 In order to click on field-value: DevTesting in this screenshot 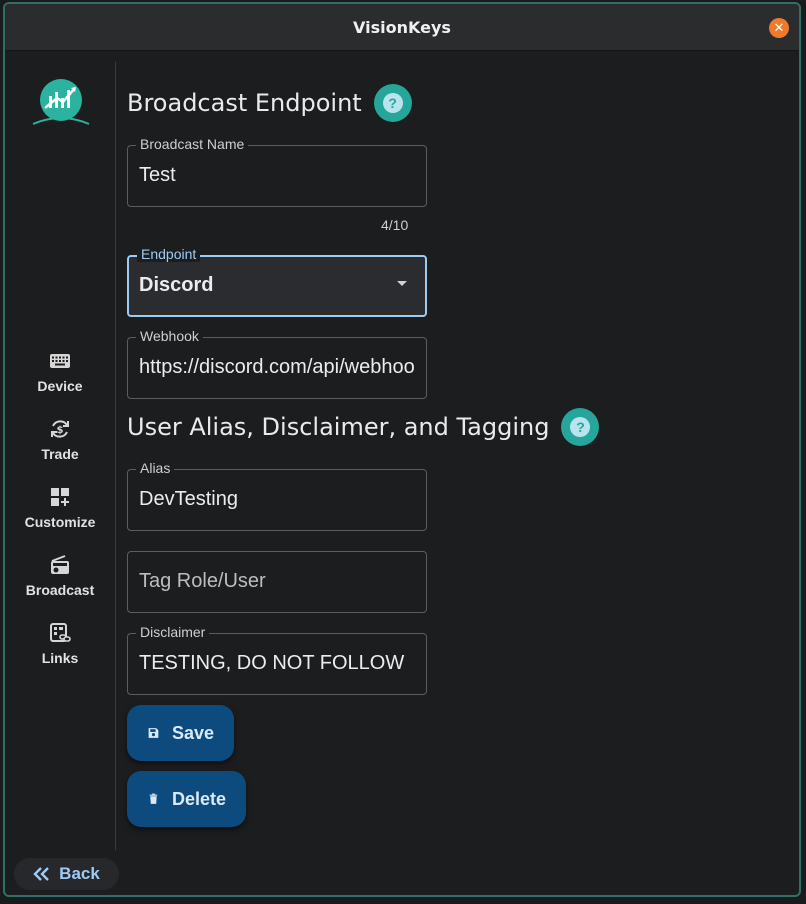, I will do `click(188, 499)`.